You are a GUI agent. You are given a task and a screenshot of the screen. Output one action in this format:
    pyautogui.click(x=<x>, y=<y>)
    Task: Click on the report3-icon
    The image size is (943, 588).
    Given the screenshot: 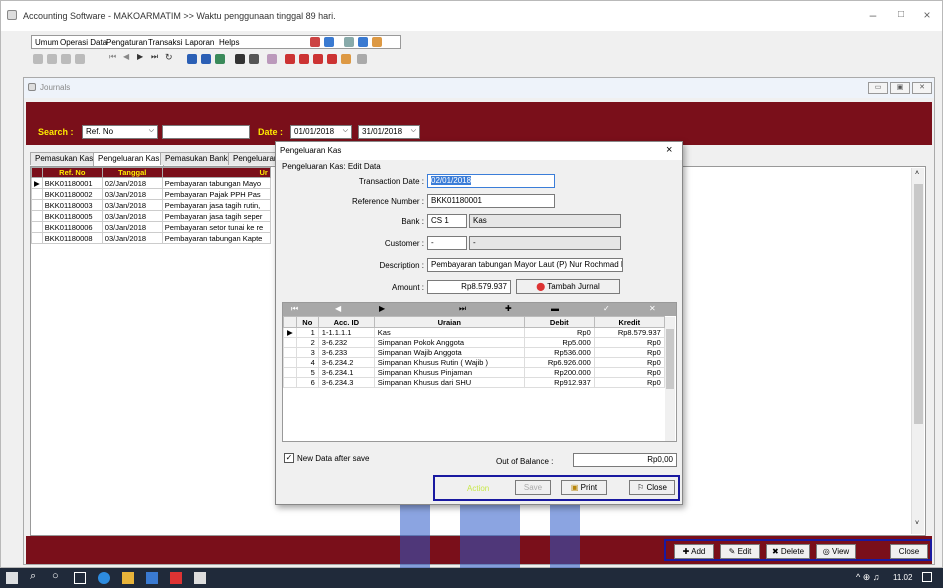 What is the action you would take?
    pyautogui.click(x=318, y=59)
    